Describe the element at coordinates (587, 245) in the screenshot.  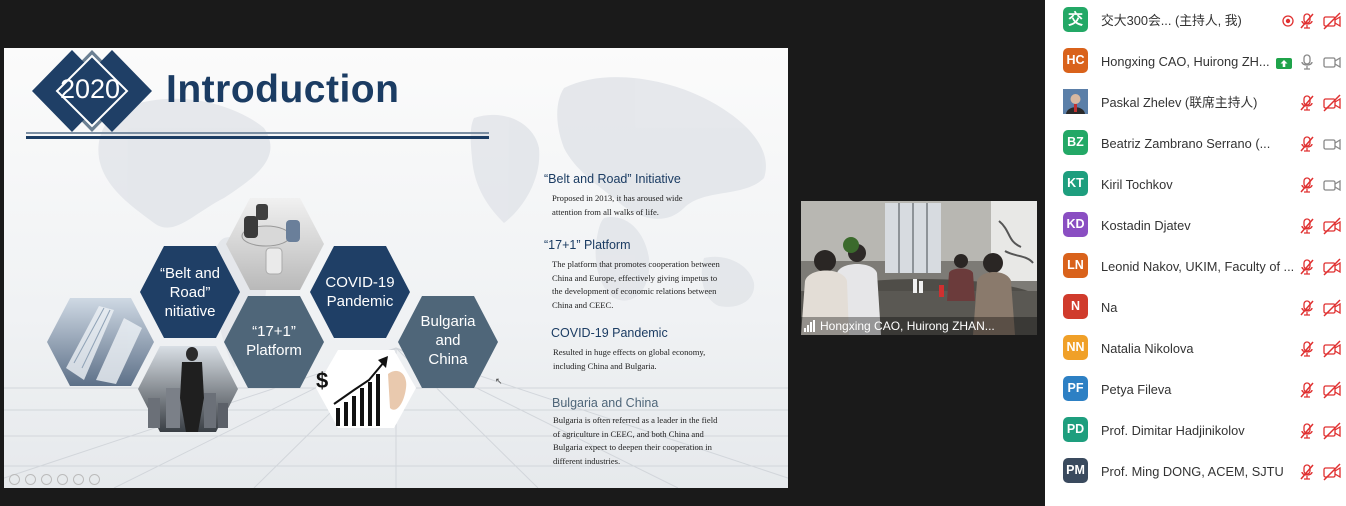
I see `section-heading: “17+1” Platform` at that location.